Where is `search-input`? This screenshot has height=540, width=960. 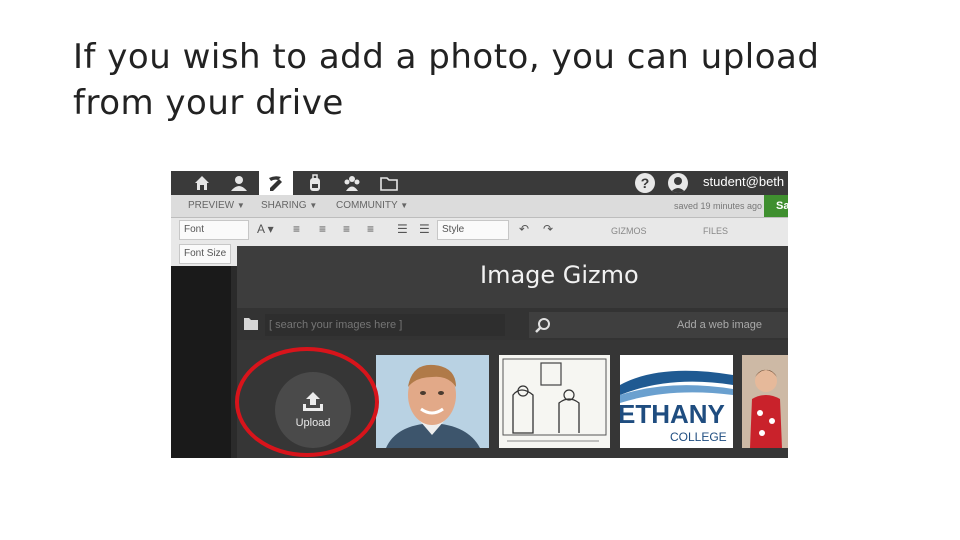
search-input is located at coordinates (385, 325).